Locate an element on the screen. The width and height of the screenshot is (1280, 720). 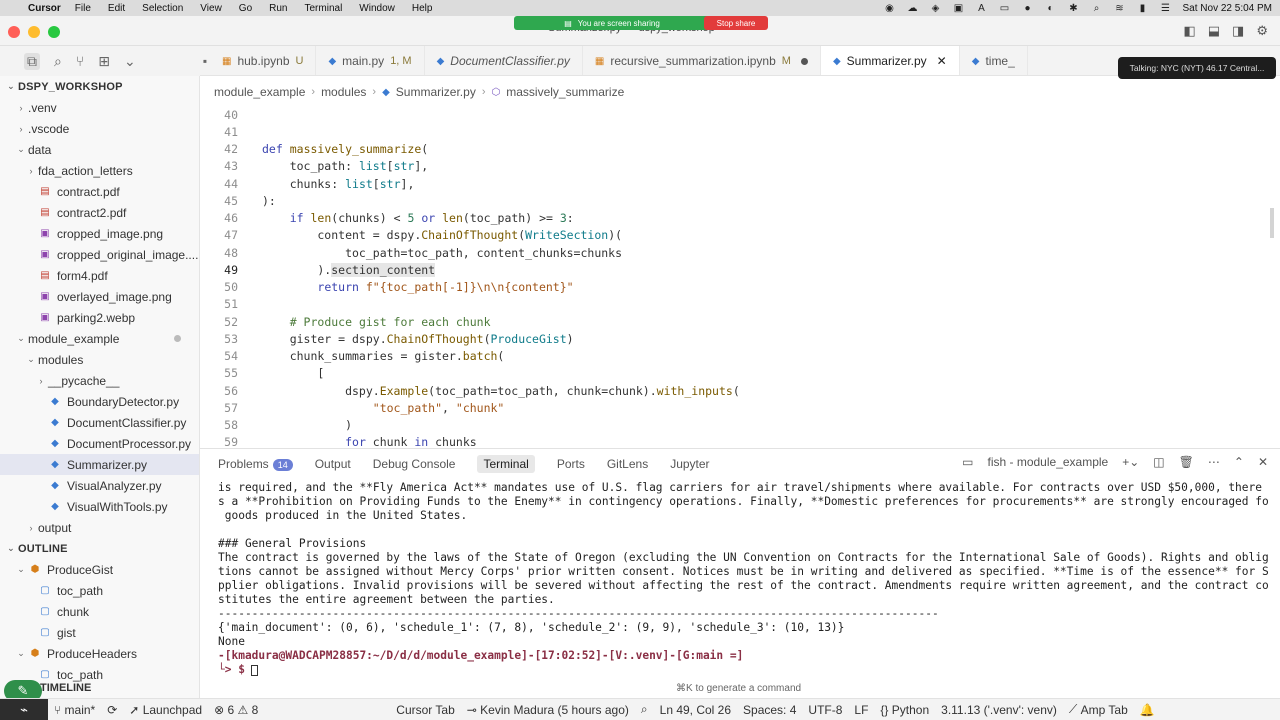
toggle-secondary-sidebar-icon: ◨ is located at coordinates (1238, 31).